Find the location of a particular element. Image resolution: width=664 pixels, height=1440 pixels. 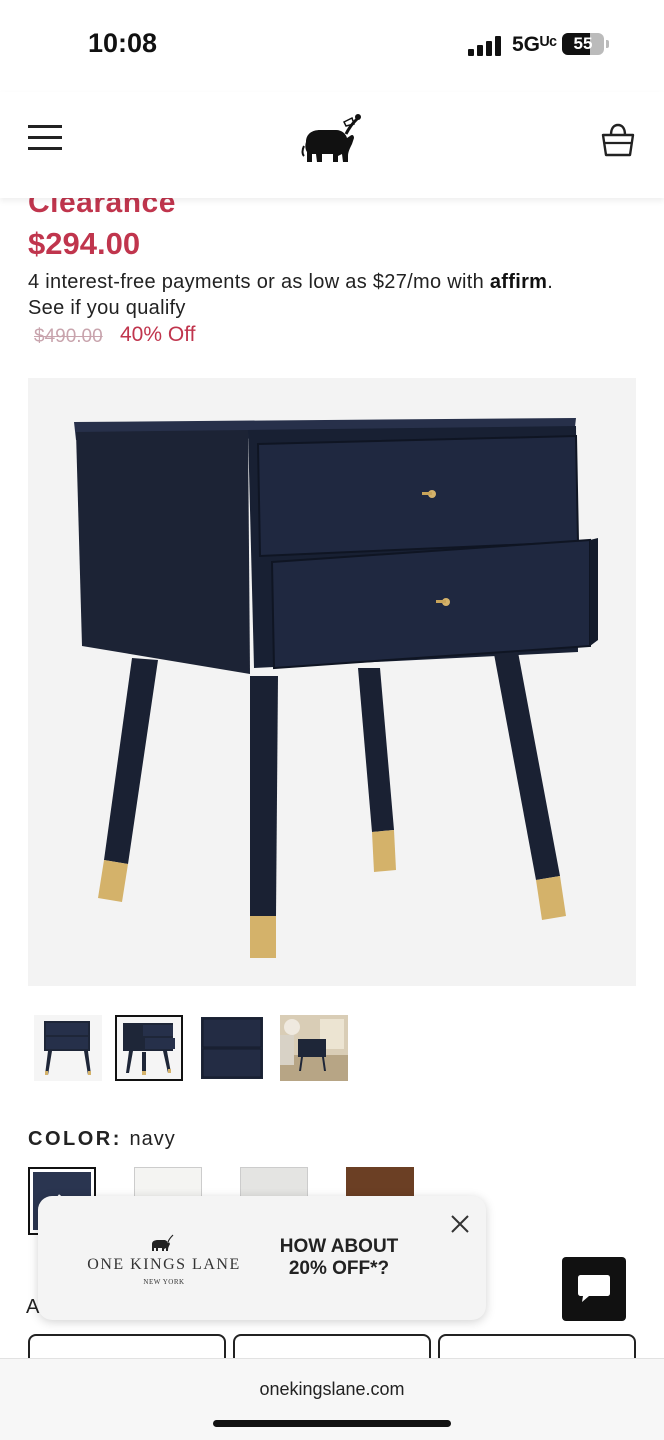

browser-address-bar: onekingslane.com is located at coordinates (332, 1399).